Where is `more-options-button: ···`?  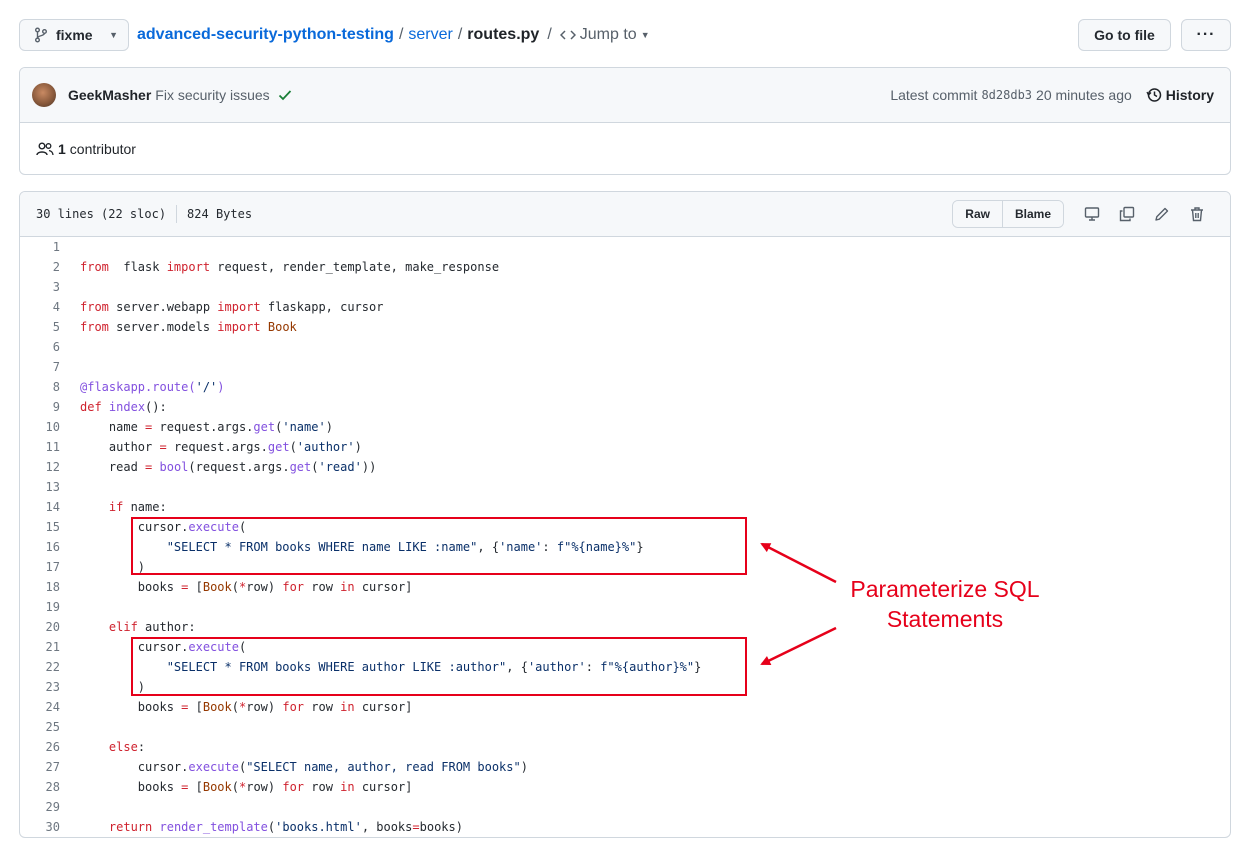
more-options-button: ··· is located at coordinates (1206, 35).